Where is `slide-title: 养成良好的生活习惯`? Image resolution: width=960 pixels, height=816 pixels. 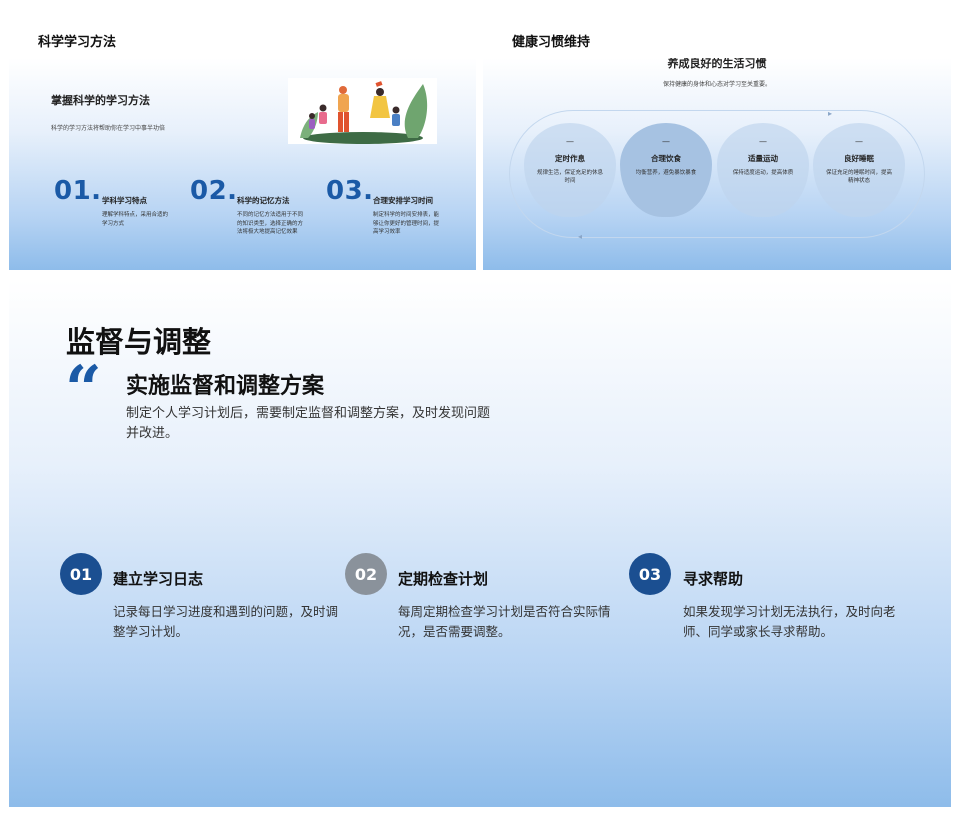
slide-title: 养成良好的生活习惯 is located at coordinates (717, 64).